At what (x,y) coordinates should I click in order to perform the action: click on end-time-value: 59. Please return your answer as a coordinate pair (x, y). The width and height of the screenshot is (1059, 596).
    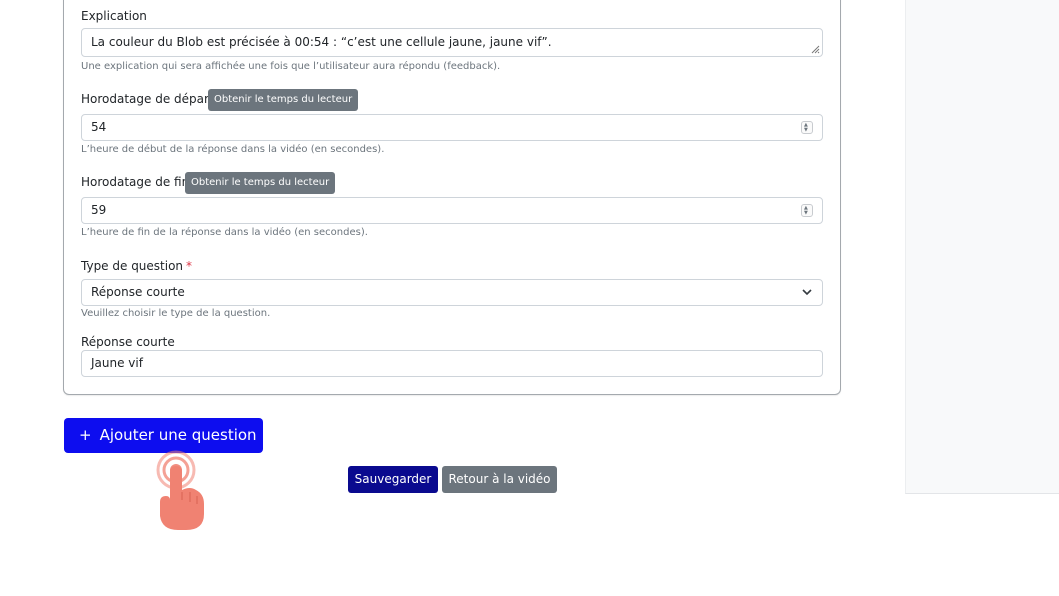
    Looking at the image, I should click on (99, 210).